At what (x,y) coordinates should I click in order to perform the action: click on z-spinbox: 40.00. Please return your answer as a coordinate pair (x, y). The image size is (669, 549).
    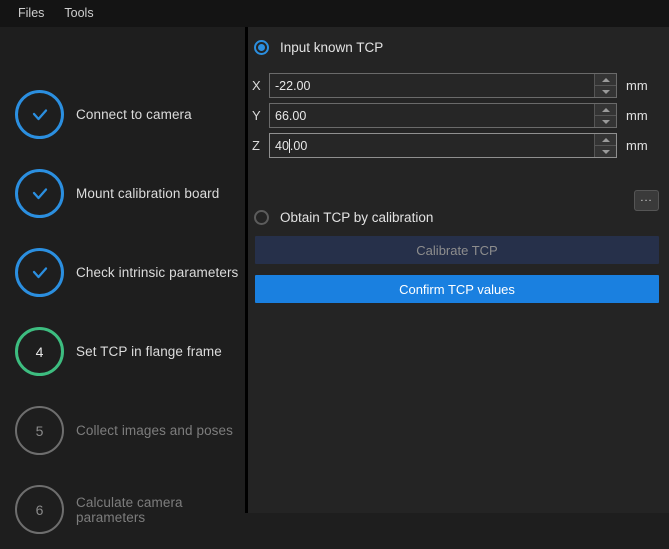
    Looking at the image, I should click on (443, 145).